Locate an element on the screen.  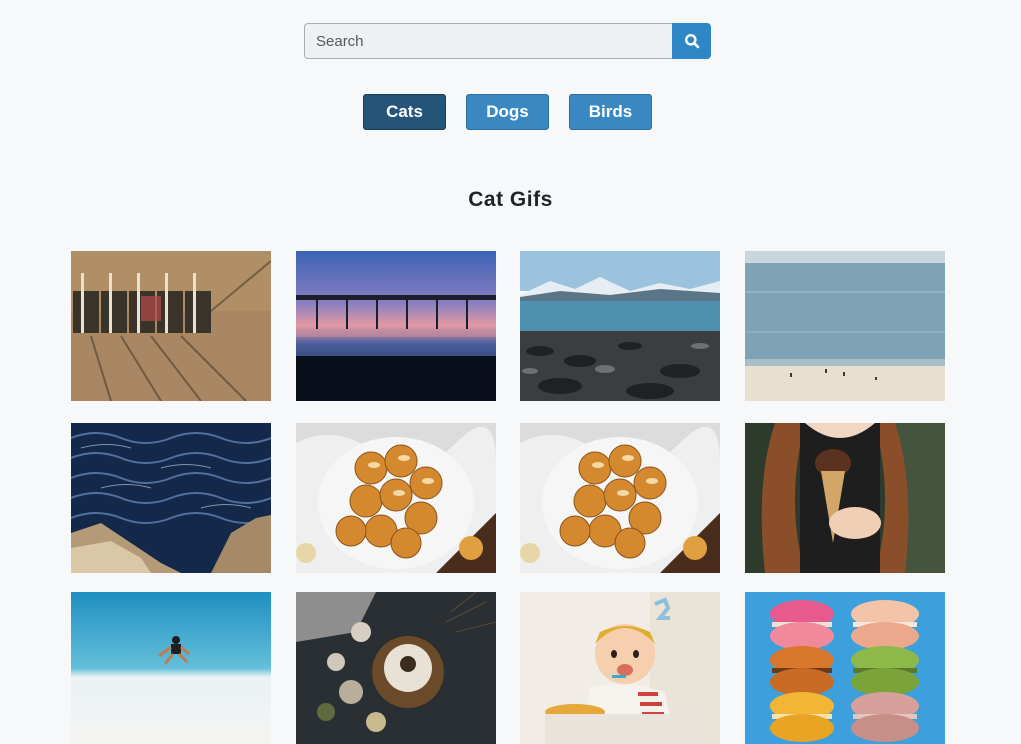
search-input is located at coordinates (488, 41).